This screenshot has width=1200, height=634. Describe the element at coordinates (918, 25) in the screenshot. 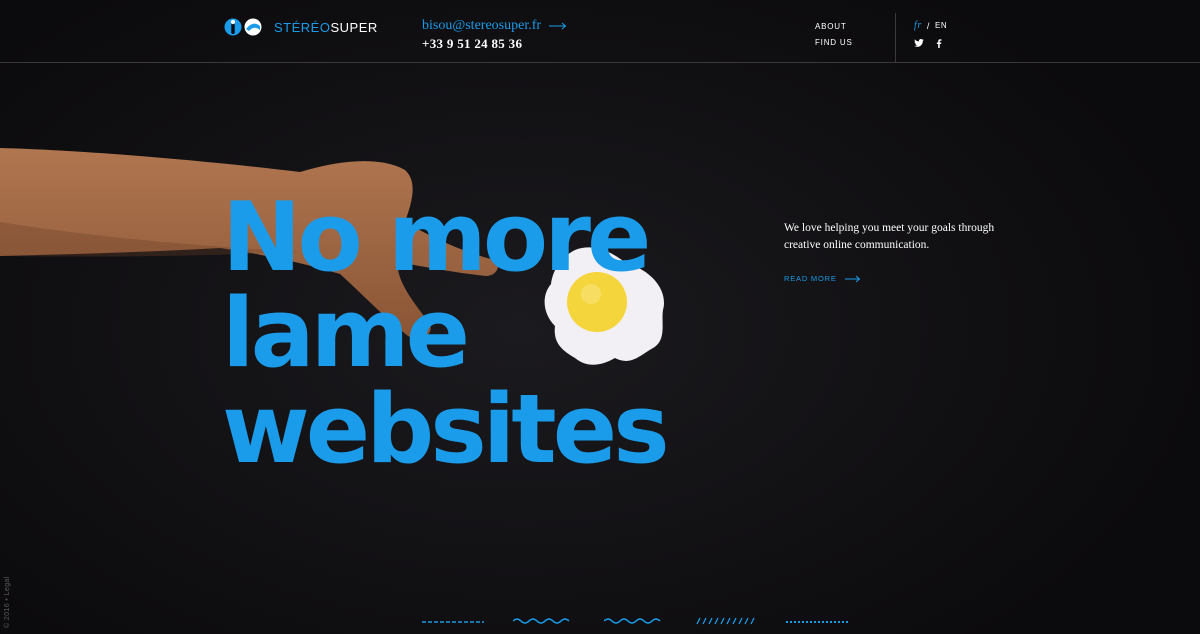

I see `lang-fr: fr` at that location.